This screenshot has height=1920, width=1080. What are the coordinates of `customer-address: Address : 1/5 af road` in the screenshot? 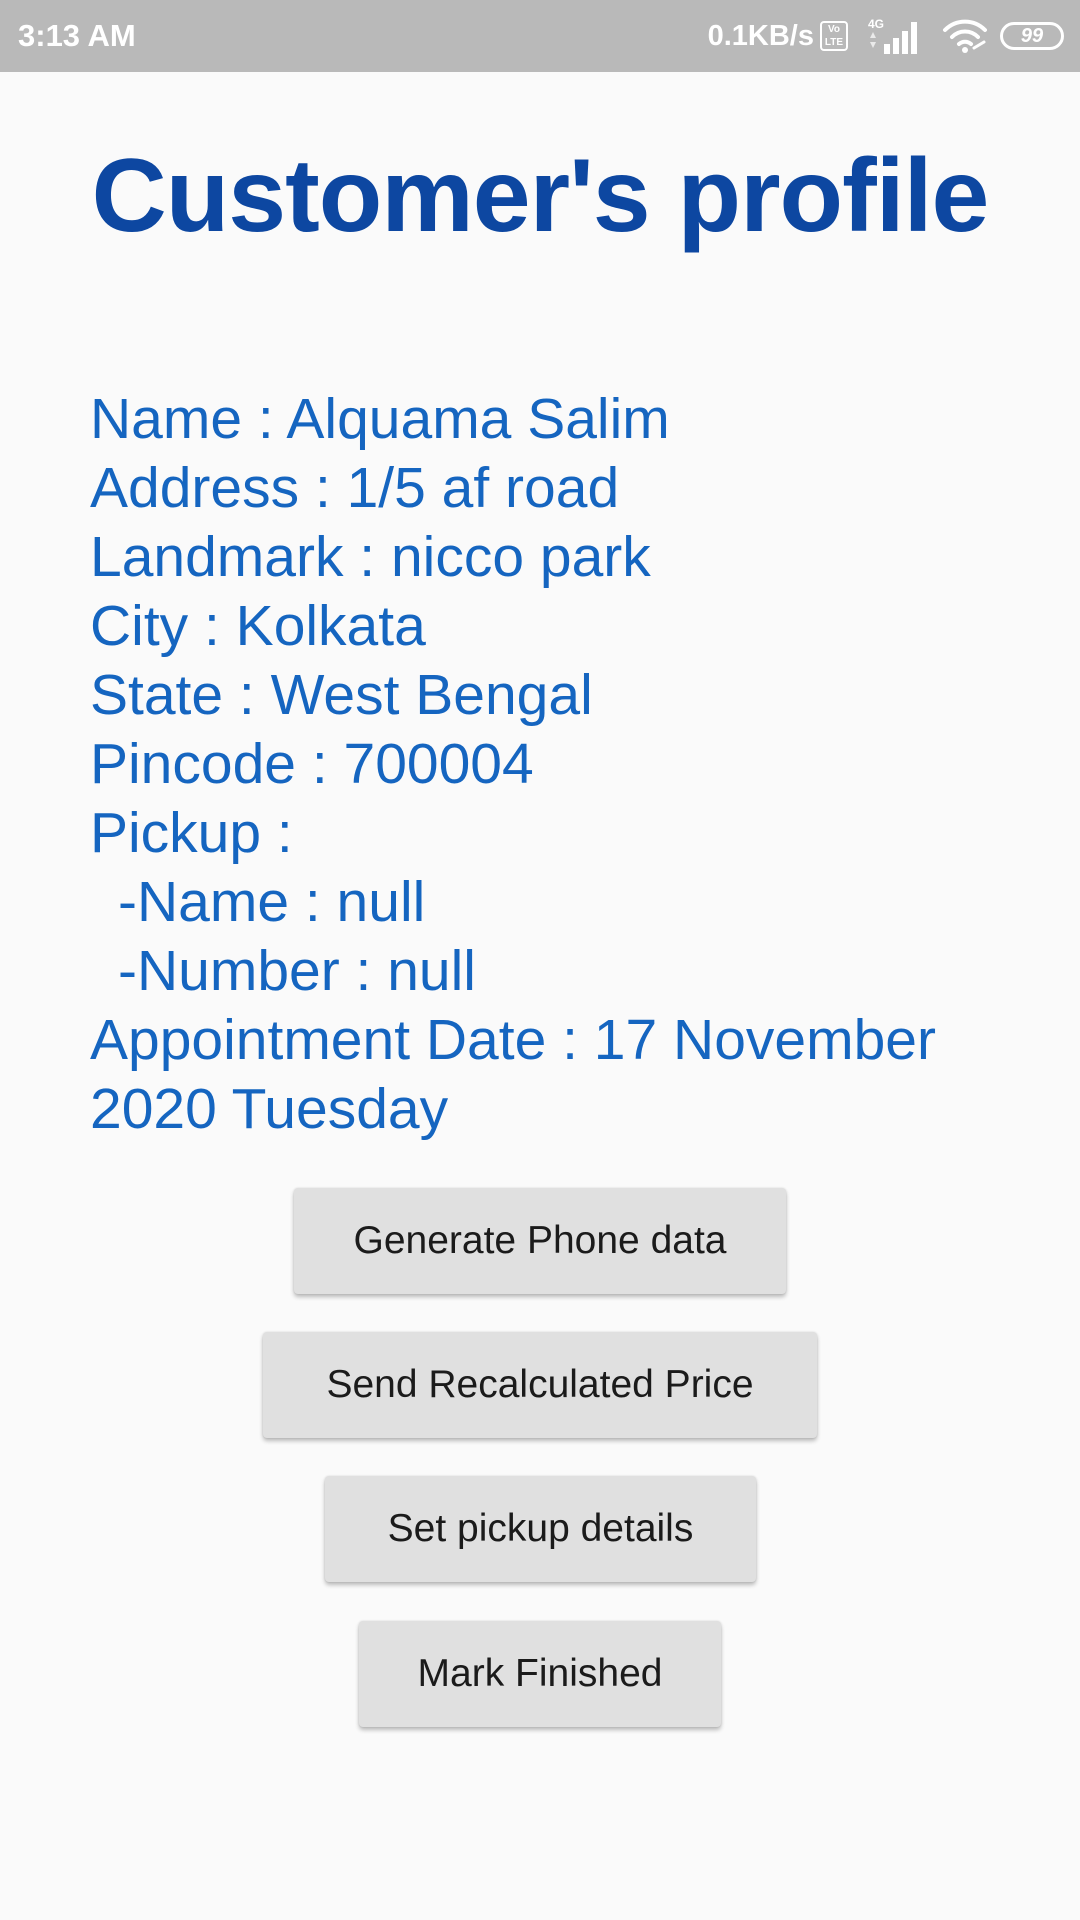 It's located at (355, 488).